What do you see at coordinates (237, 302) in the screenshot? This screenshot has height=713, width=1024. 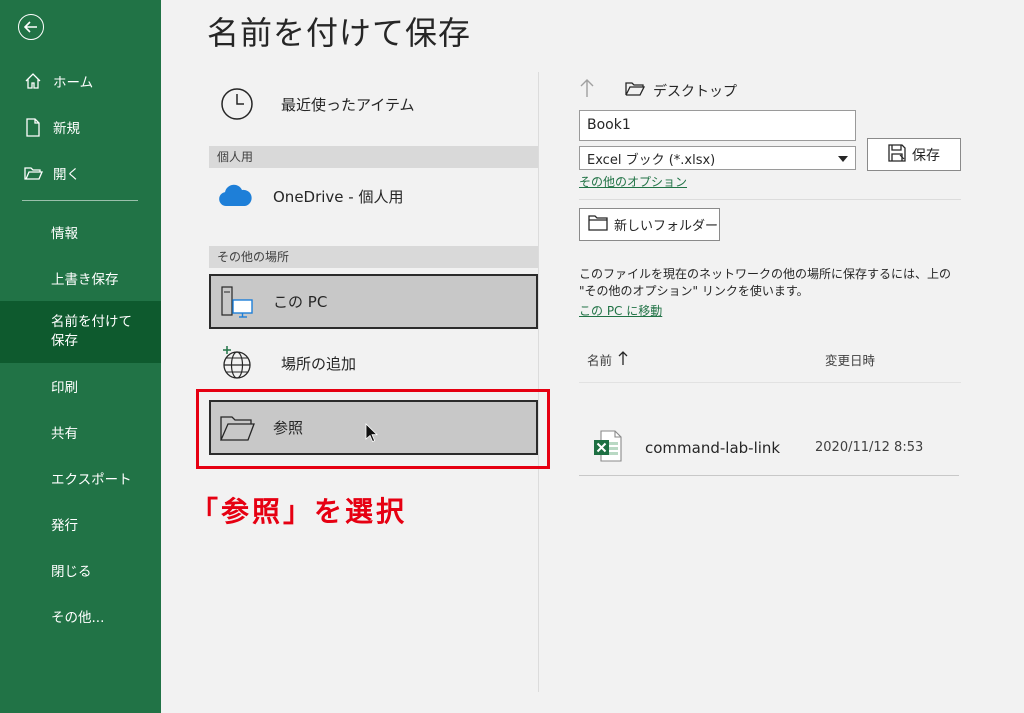 I see `computer-icon` at bounding box center [237, 302].